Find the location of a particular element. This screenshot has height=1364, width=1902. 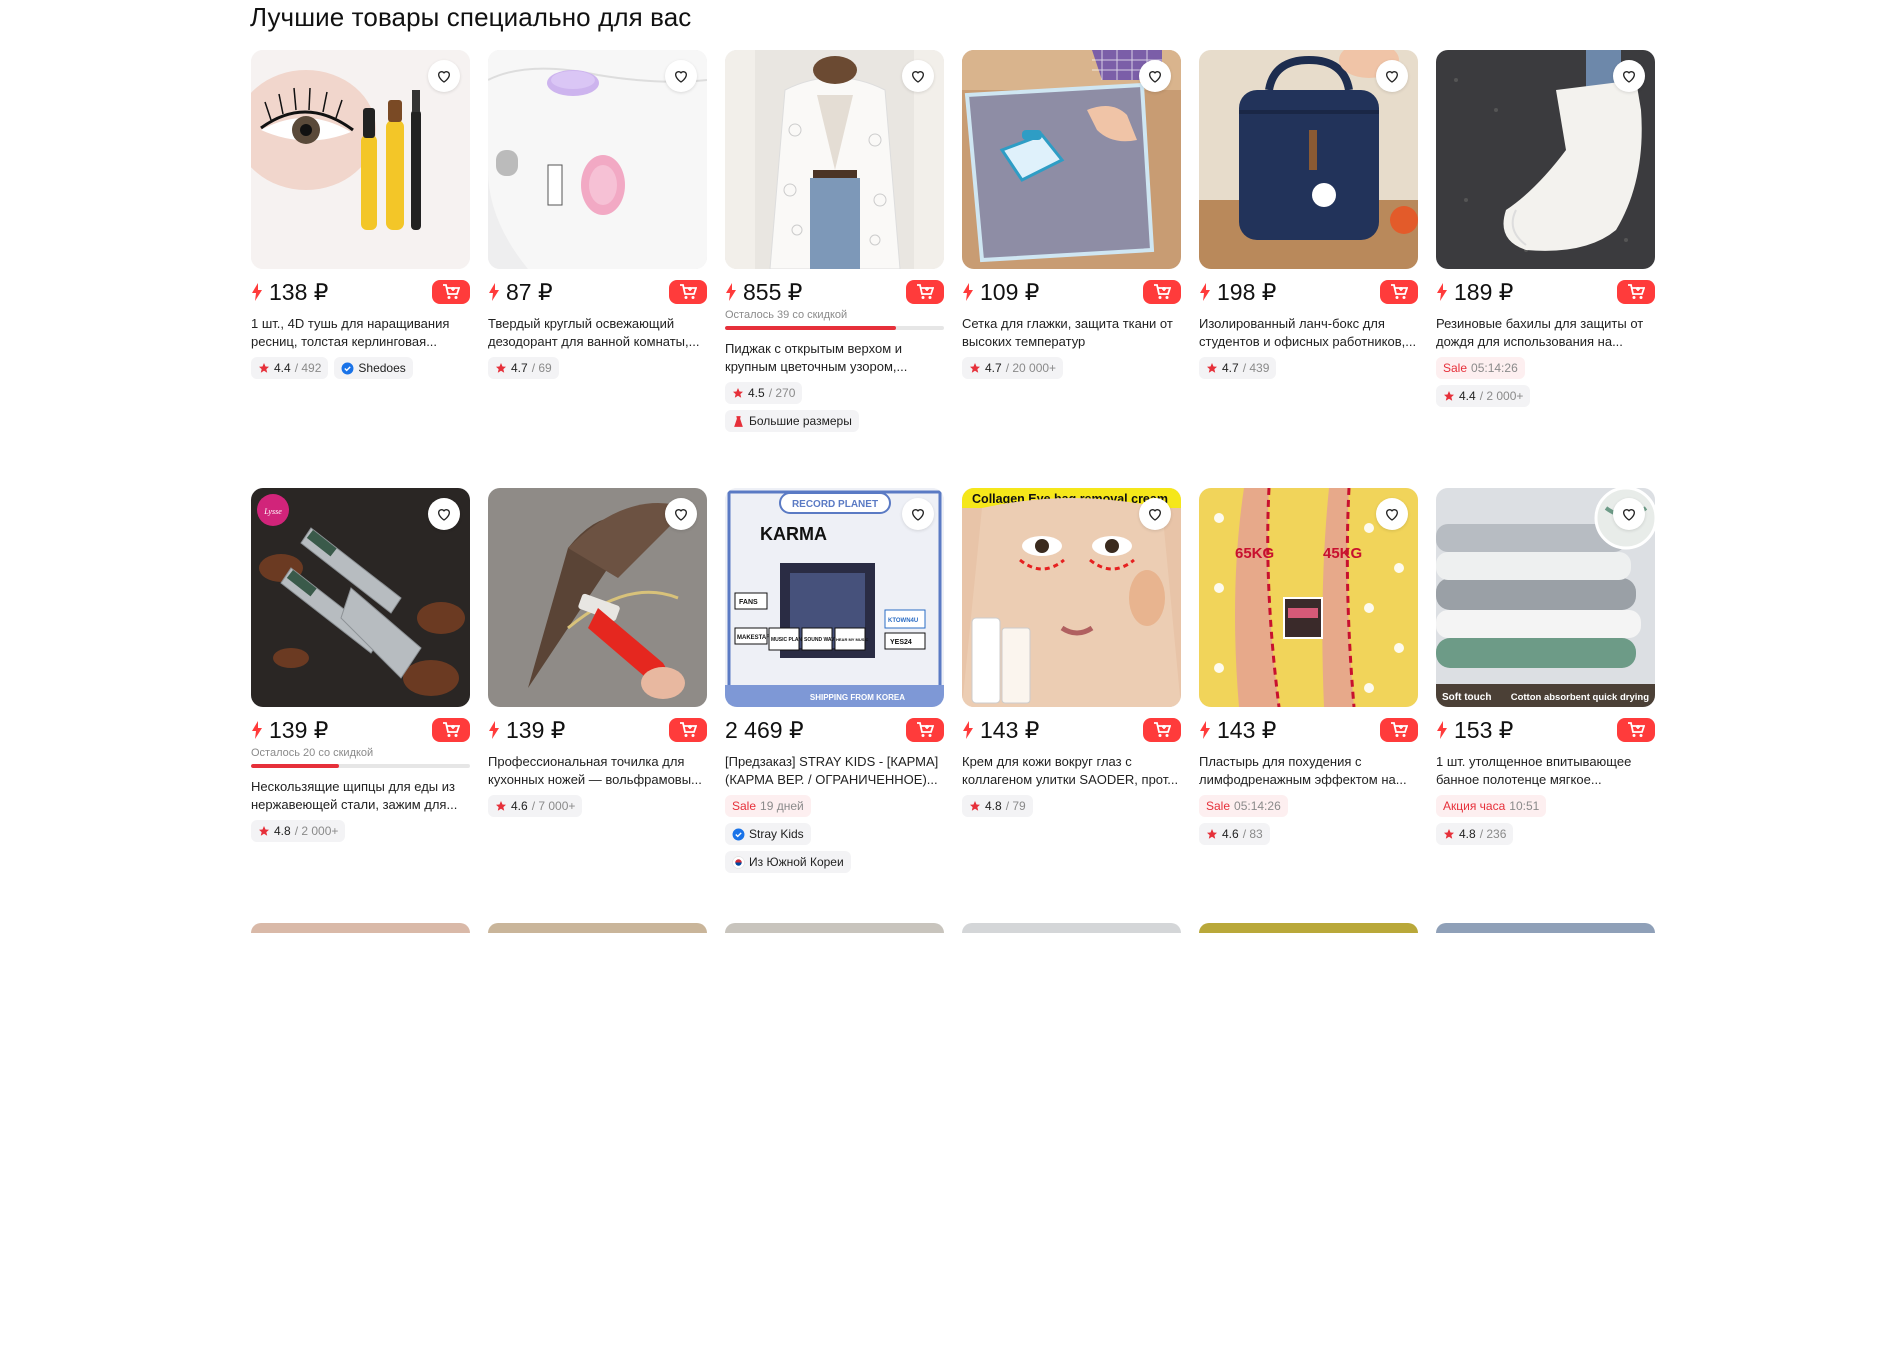

rating-chip: 4.7/ 439 is located at coordinates (1238, 368).